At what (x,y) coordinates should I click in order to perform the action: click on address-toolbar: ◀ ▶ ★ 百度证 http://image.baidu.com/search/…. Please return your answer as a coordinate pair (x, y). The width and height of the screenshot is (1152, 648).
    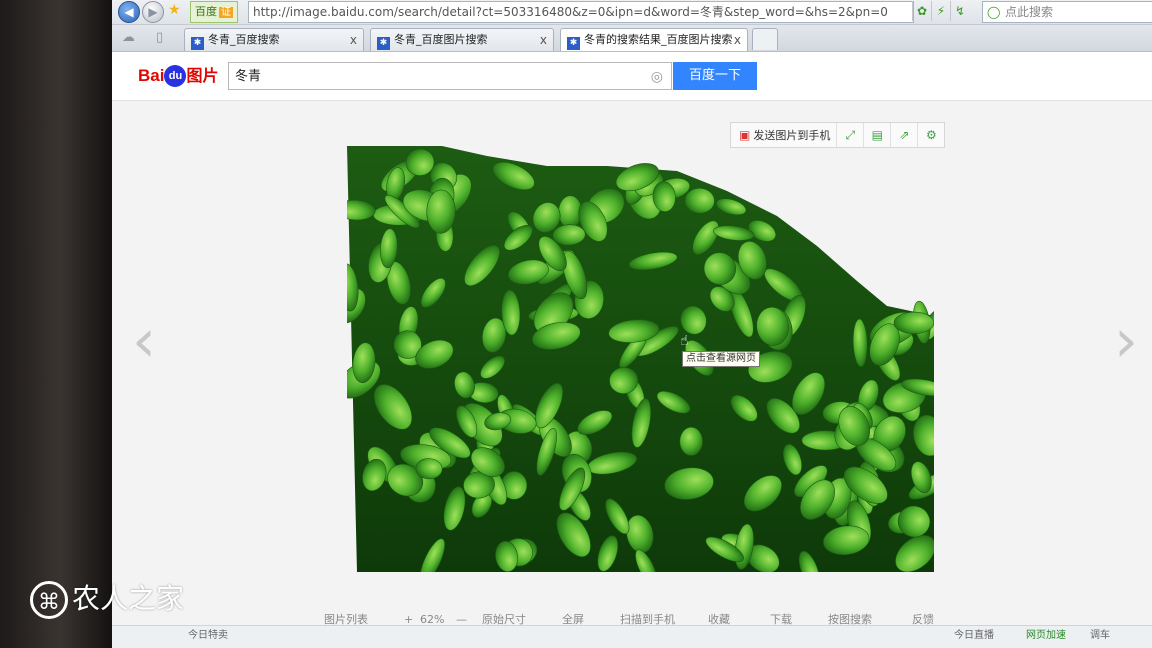
    Looking at the image, I should click on (632, 12).